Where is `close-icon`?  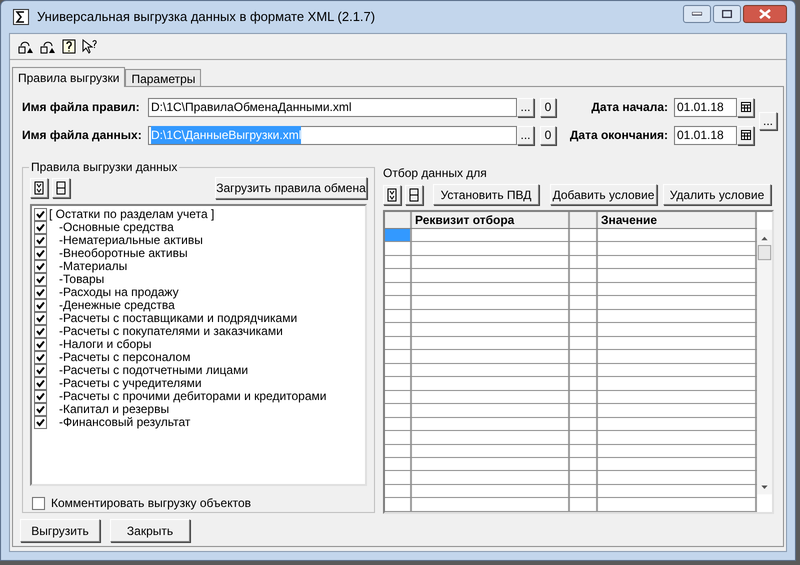
close-icon is located at coordinates (765, 14).